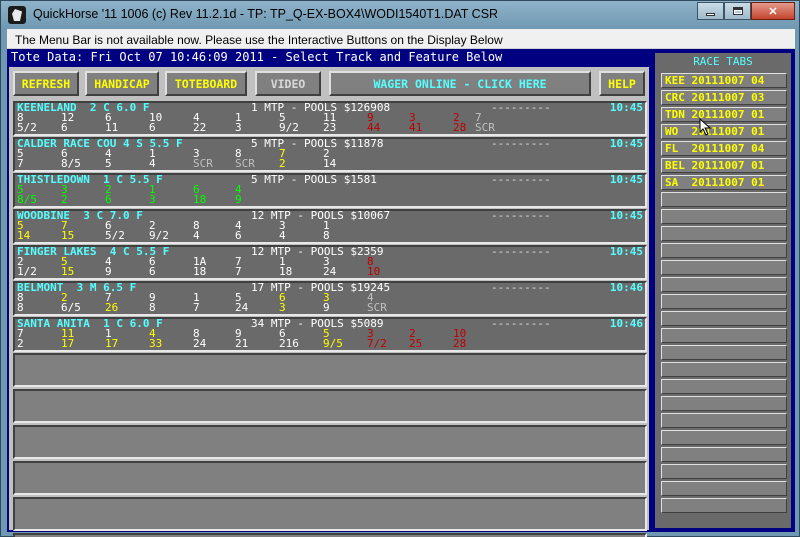 This screenshot has width=800, height=537. I want to click on odds-value: 8, so click(326, 235).